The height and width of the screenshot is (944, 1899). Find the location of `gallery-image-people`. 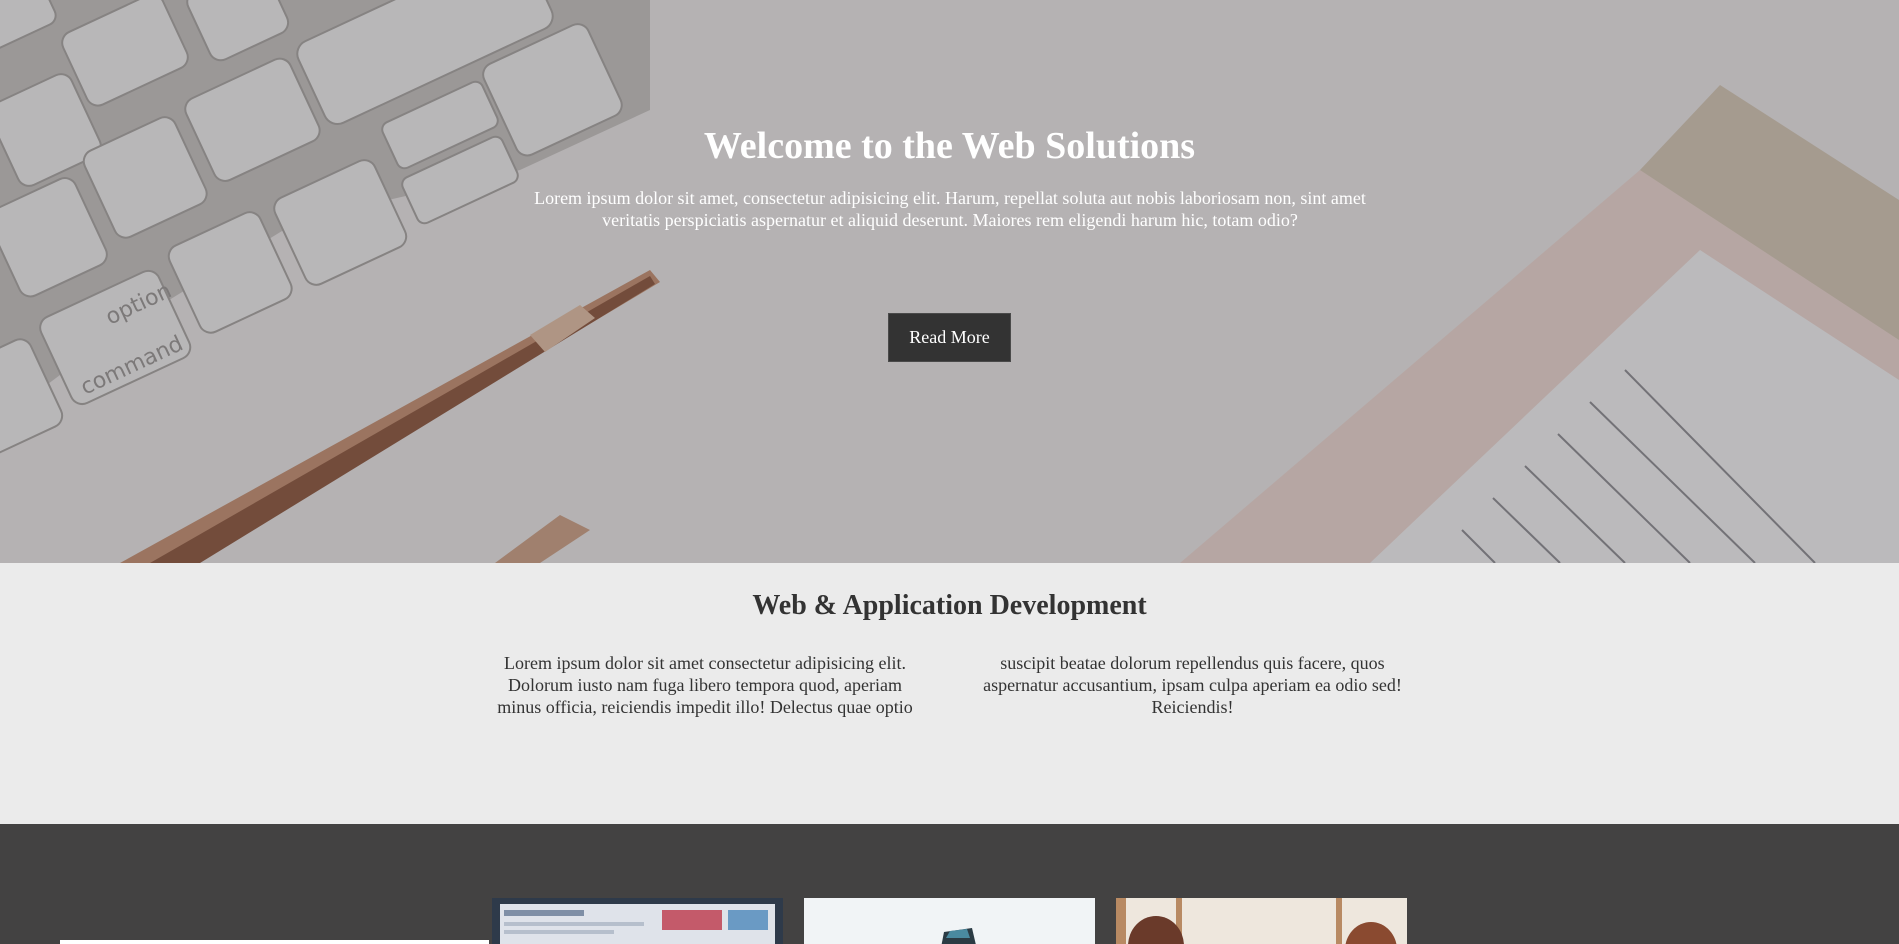

gallery-image-people is located at coordinates (1261, 921).